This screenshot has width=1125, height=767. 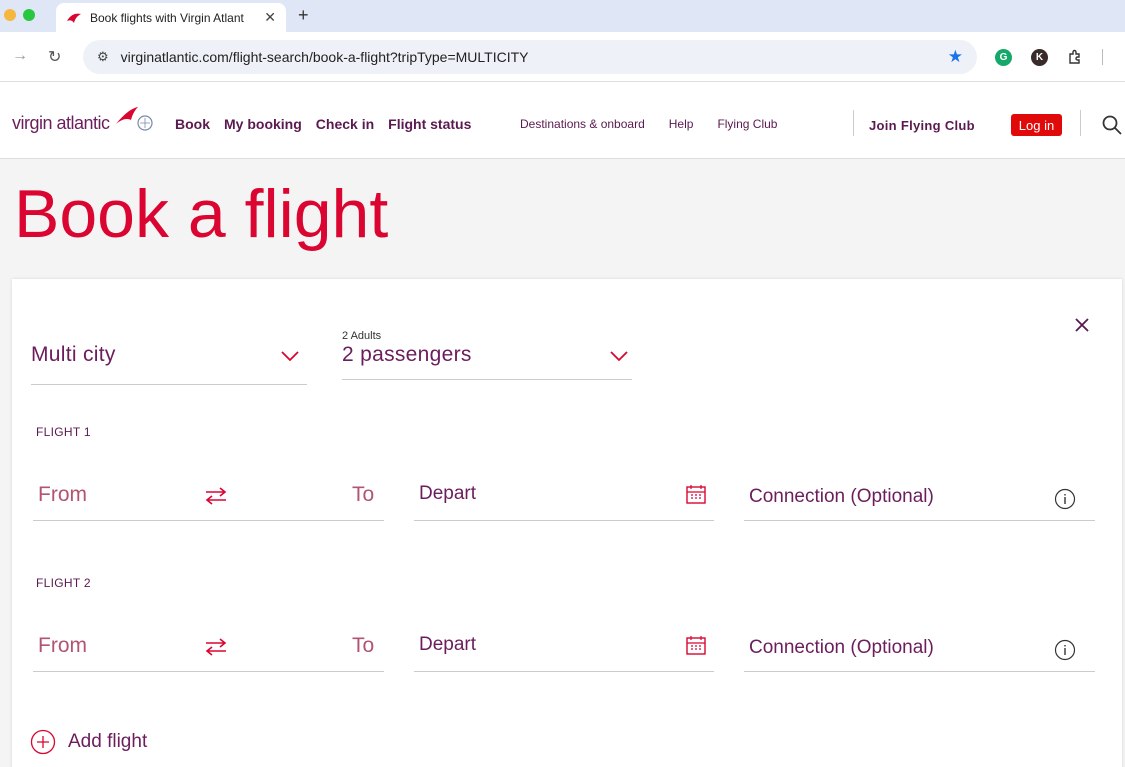 I want to click on nav-flying-club: Flying Club, so click(x=747, y=124).